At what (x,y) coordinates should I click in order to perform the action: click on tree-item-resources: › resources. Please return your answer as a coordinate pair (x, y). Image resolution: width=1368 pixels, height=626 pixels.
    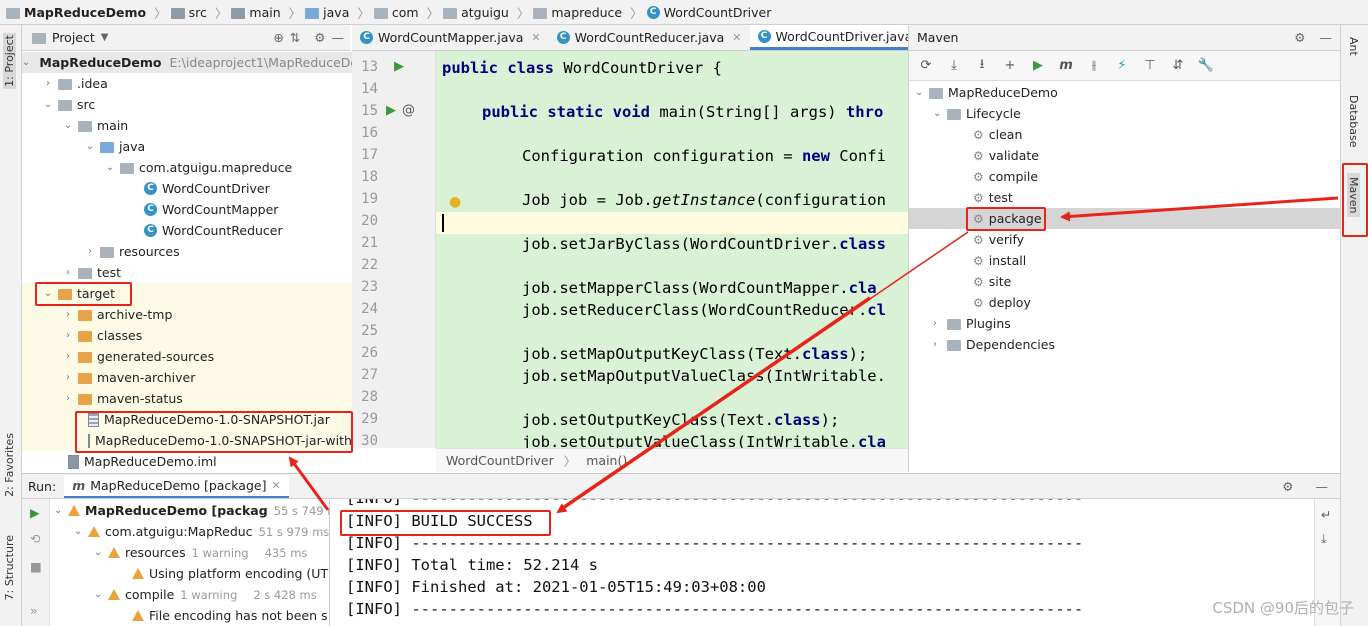
    Looking at the image, I should click on (132, 251).